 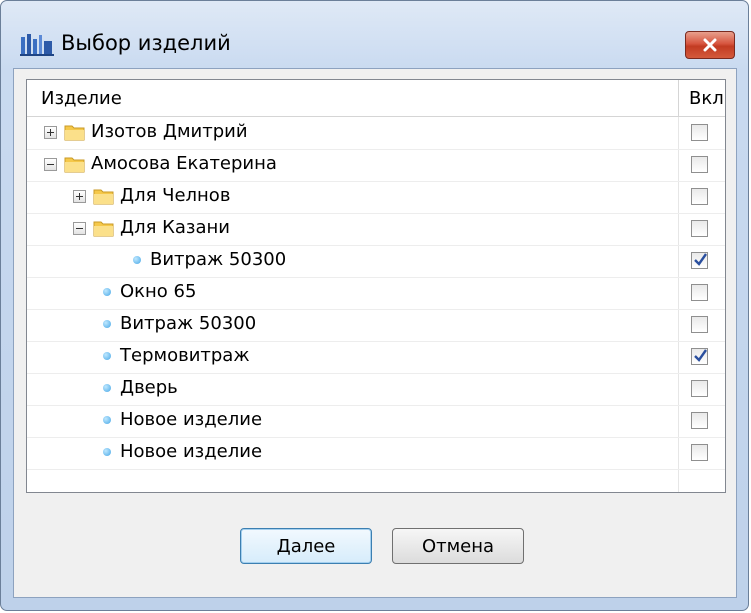 I want to click on cancel-button: Отмена, so click(x=458, y=546).